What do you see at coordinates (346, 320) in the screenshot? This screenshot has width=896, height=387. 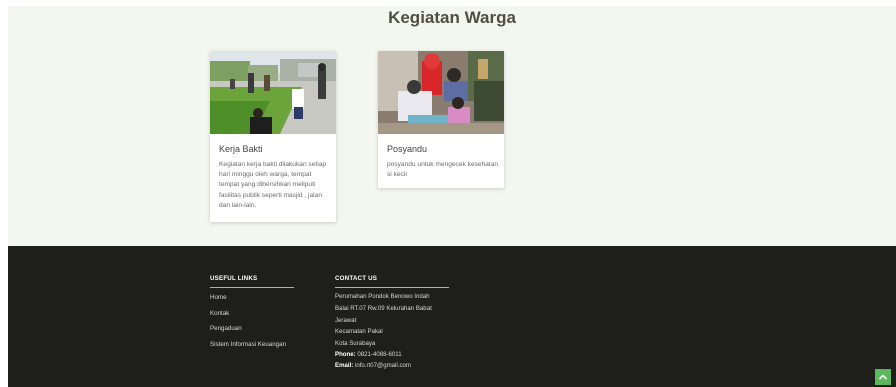 I see `contact-address-line: Jerawat` at bounding box center [346, 320].